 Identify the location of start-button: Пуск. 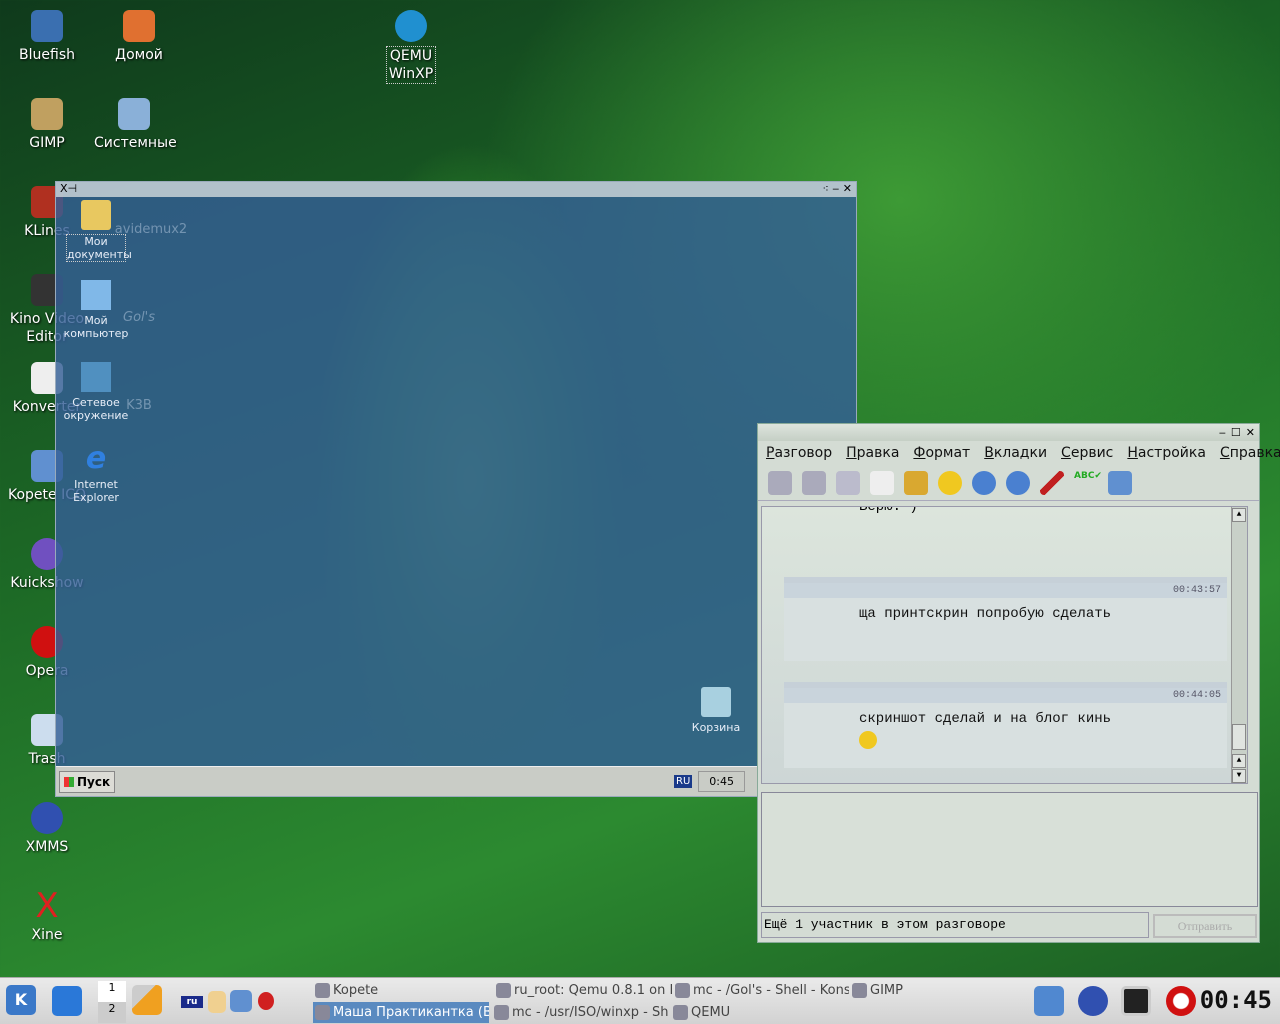
(87, 781).